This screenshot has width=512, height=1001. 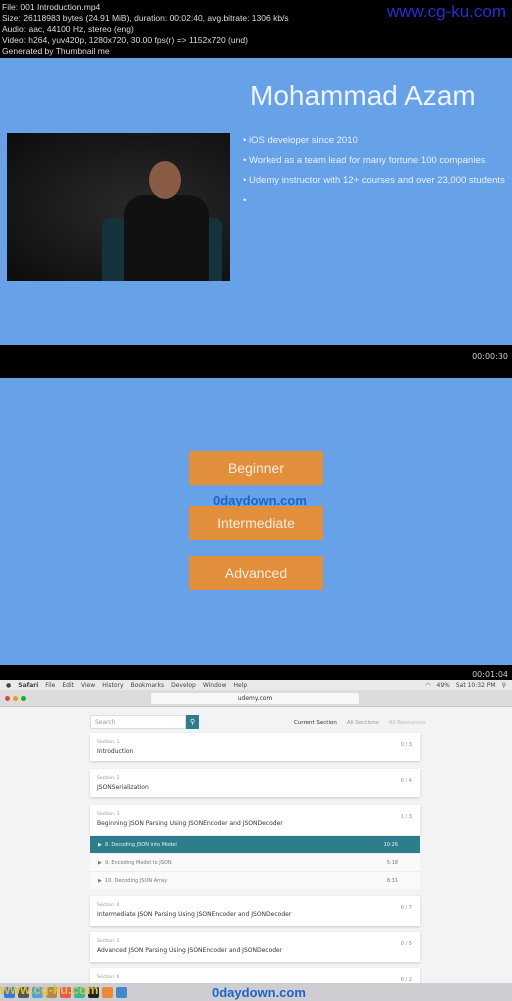 I want to click on section-count: 0 / 4, so click(x=406, y=781).